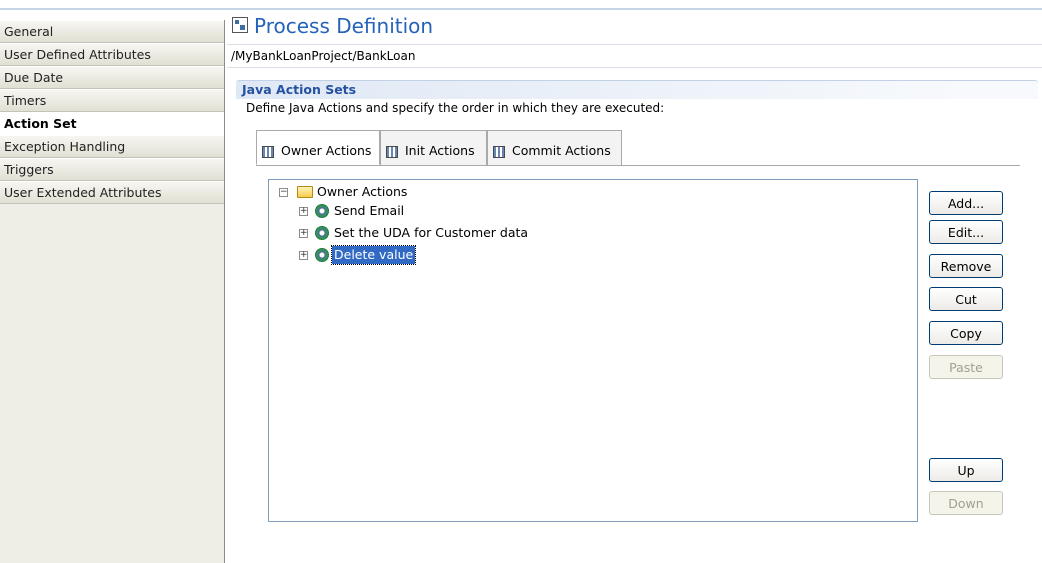 The height and width of the screenshot is (563, 1042). Describe the element at coordinates (344, 26) in the screenshot. I see `page-title: Process Definition` at that location.